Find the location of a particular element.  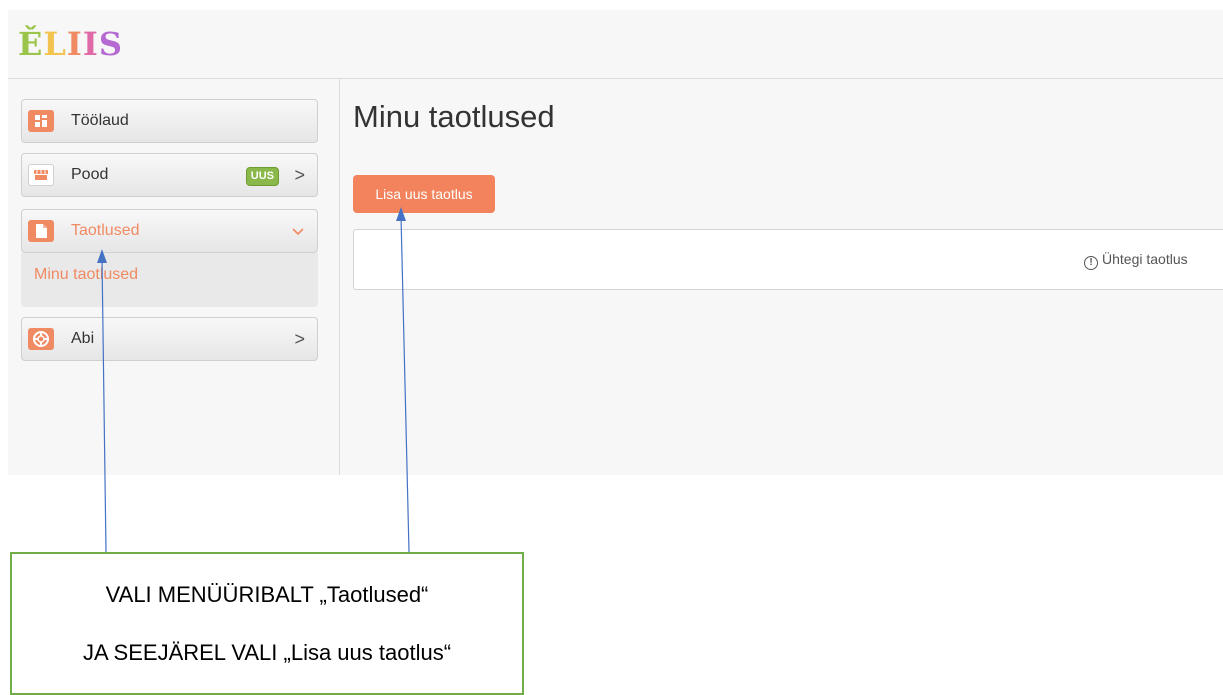

arrow-line-taotlused is located at coordinates (104, 405).